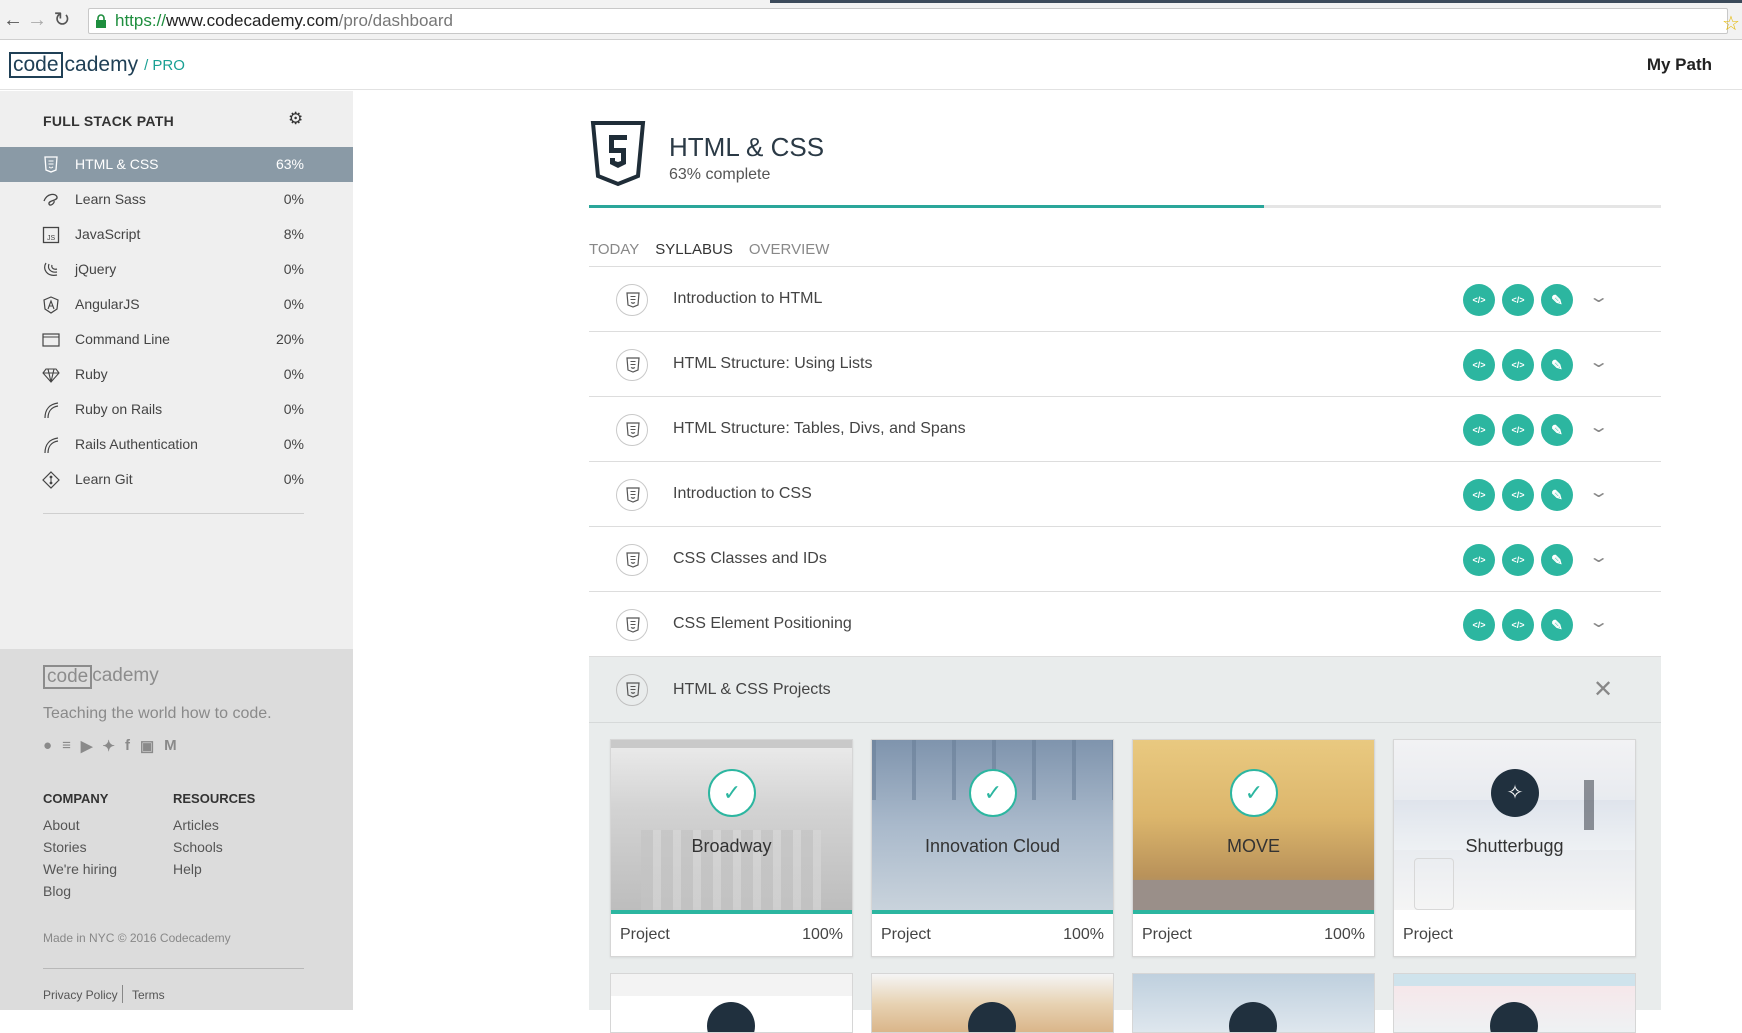  What do you see at coordinates (127, 746) in the screenshot?
I see `facebook-icon: f` at bounding box center [127, 746].